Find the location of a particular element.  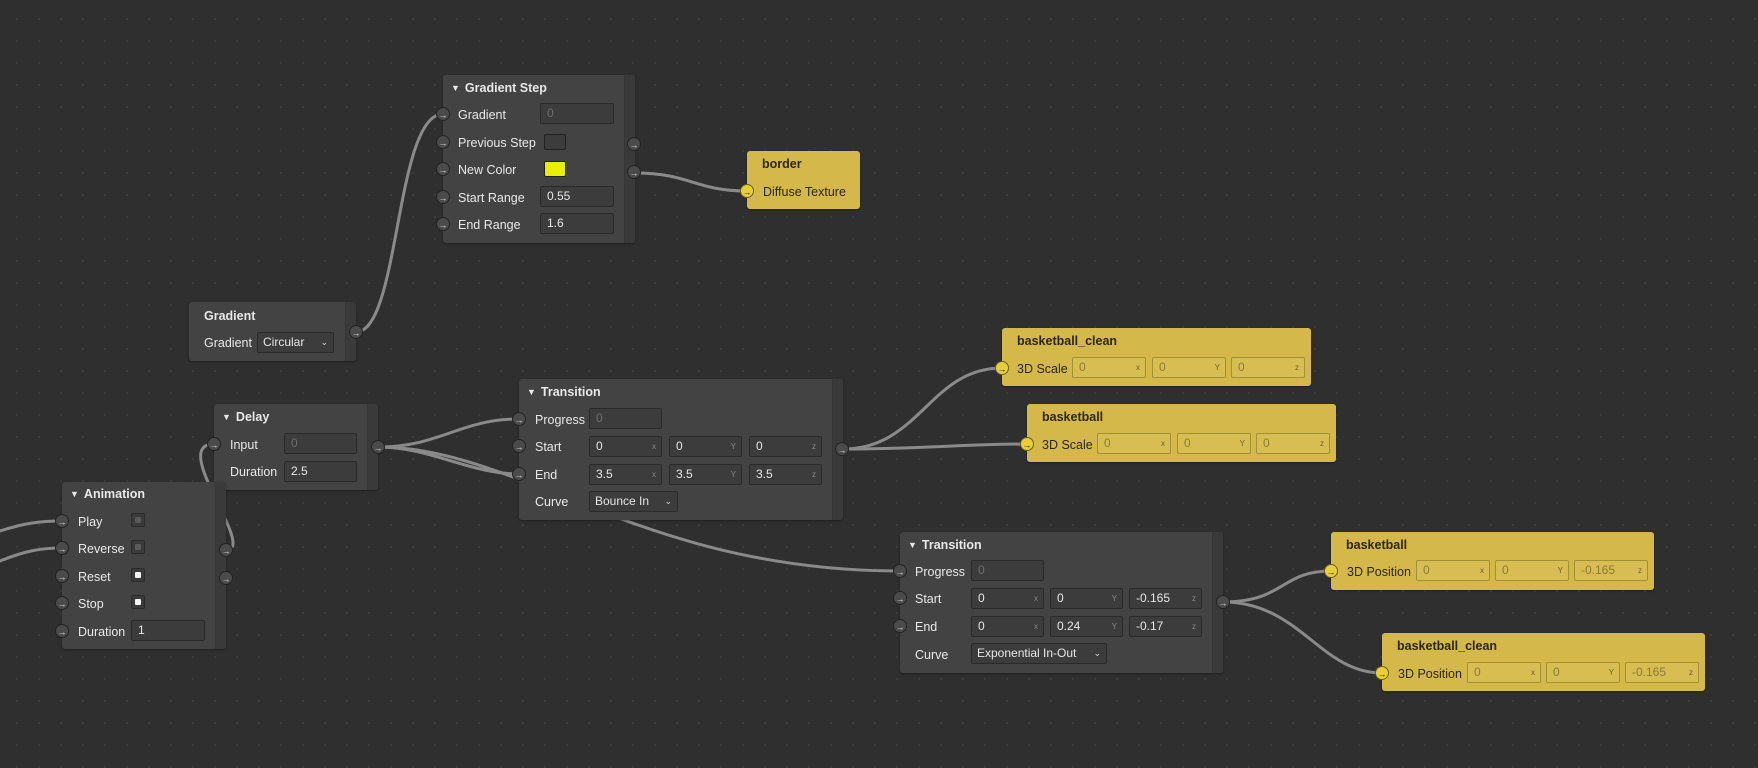

end-y-field: 0.24 Y is located at coordinates (1086, 626).